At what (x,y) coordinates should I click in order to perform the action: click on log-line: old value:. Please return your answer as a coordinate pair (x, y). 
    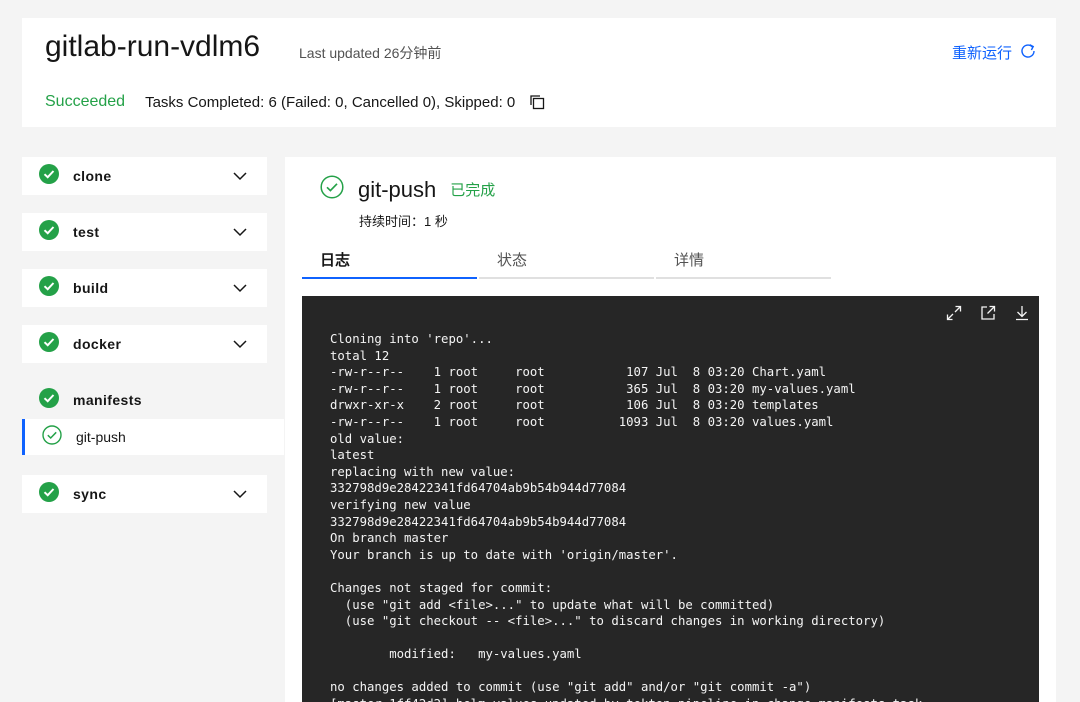
    Looking at the image, I should click on (367, 438).